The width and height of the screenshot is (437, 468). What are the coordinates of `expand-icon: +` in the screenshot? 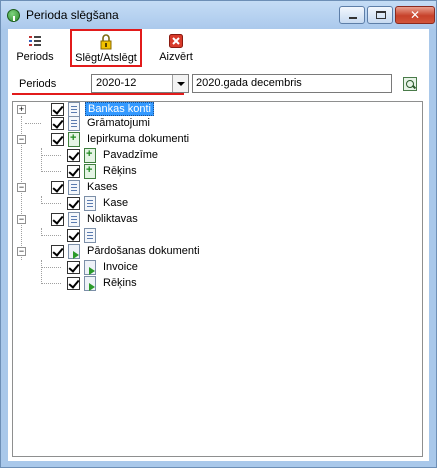 It's located at (21, 109).